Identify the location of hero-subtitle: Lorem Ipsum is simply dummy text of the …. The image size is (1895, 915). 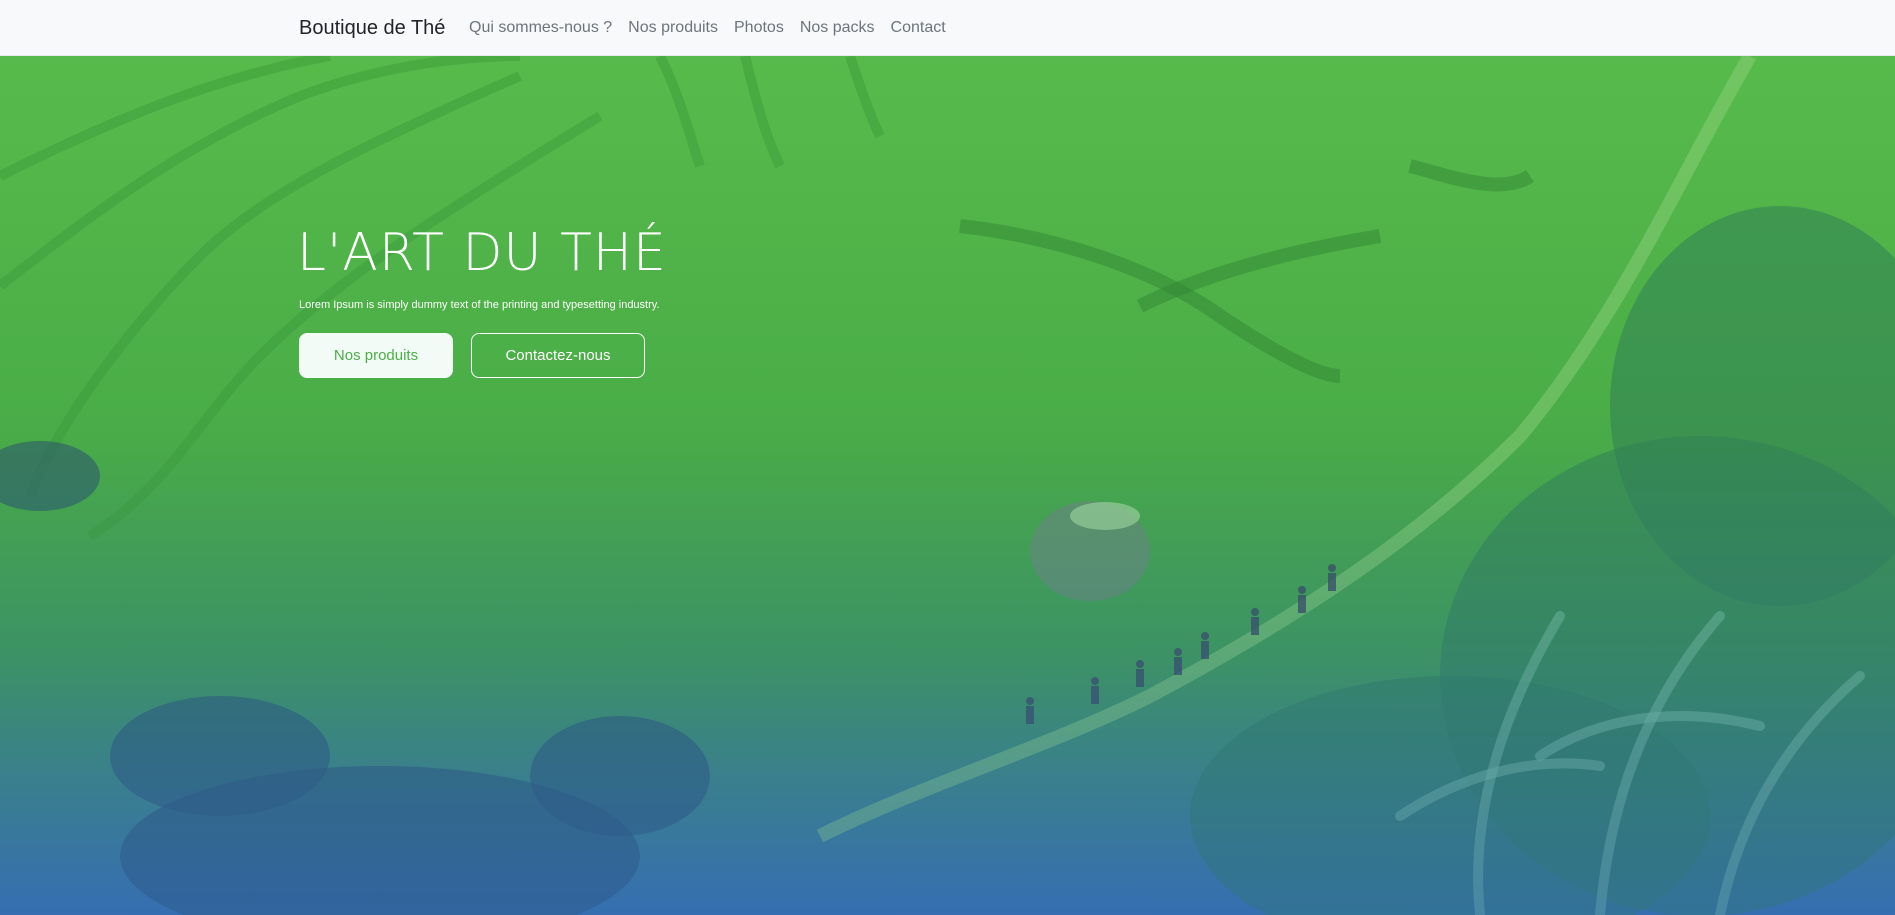
(479, 305).